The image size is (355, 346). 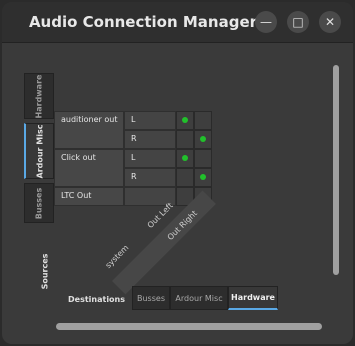 What do you see at coordinates (133, 119) in the screenshot?
I see `channel-auditioner-l: L` at bounding box center [133, 119].